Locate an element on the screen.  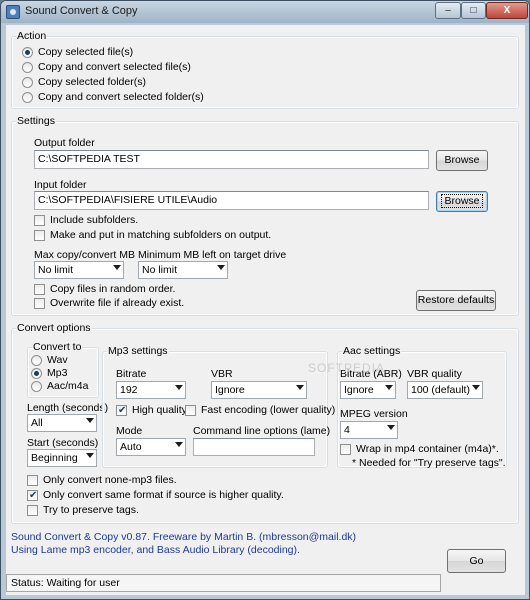
mp3-bitrate-label: Bitrate is located at coordinates (131, 374).